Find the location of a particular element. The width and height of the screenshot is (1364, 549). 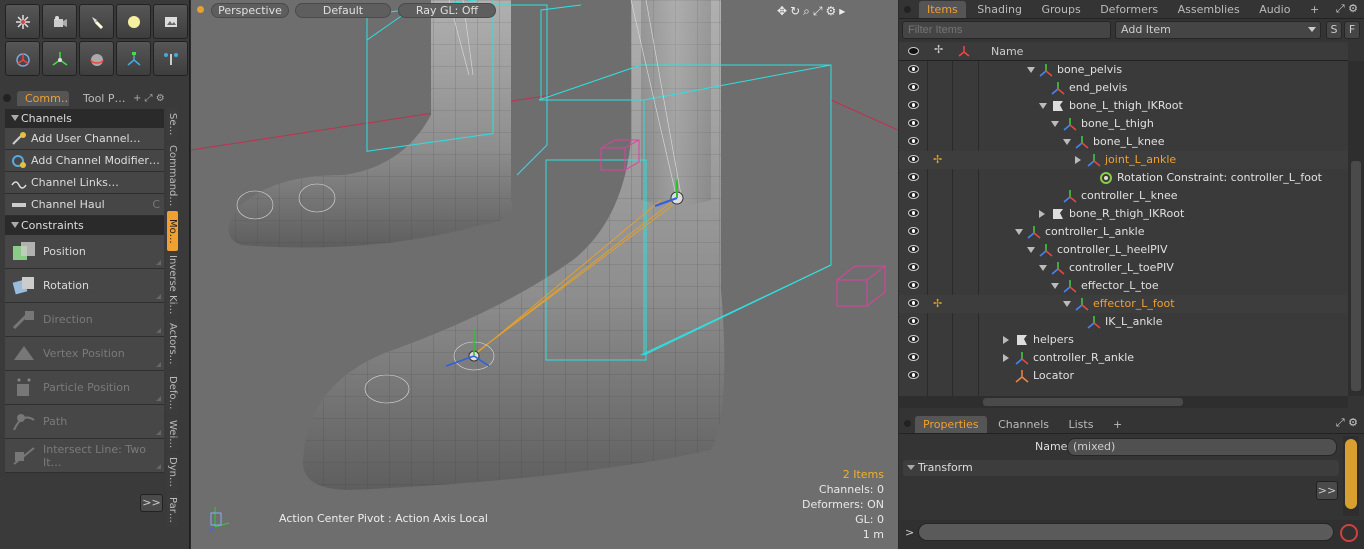

tab-lists: Lists is located at coordinates (1081, 424).